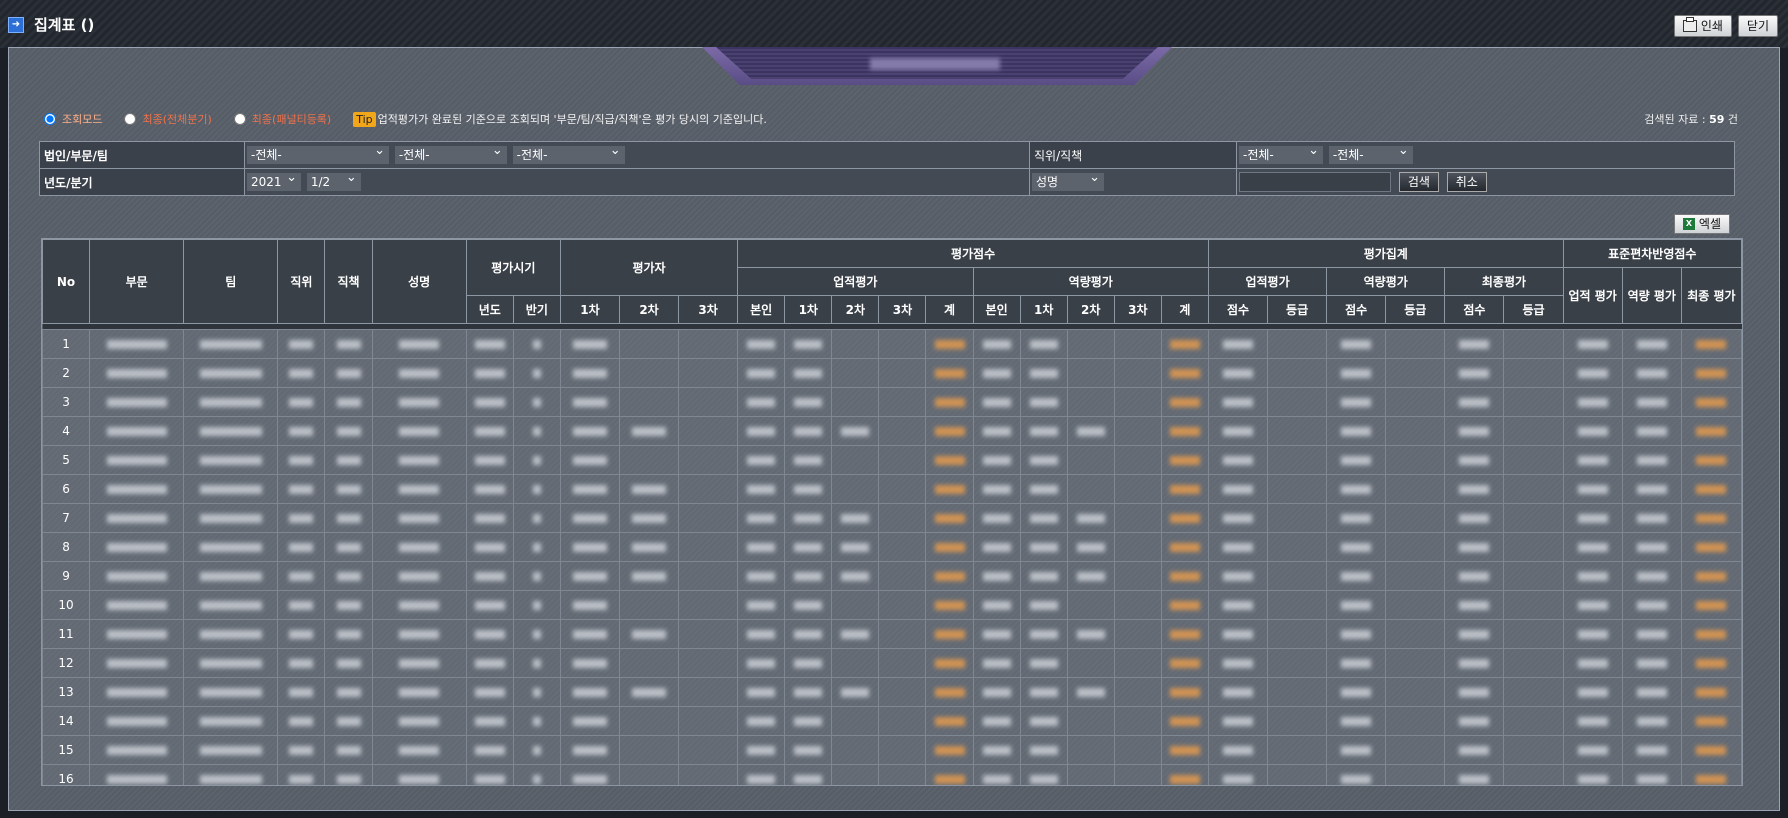 Image resolution: width=1788 pixels, height=818 pixels. I want to click on search-type-select: 성명, so click(1068, 180).